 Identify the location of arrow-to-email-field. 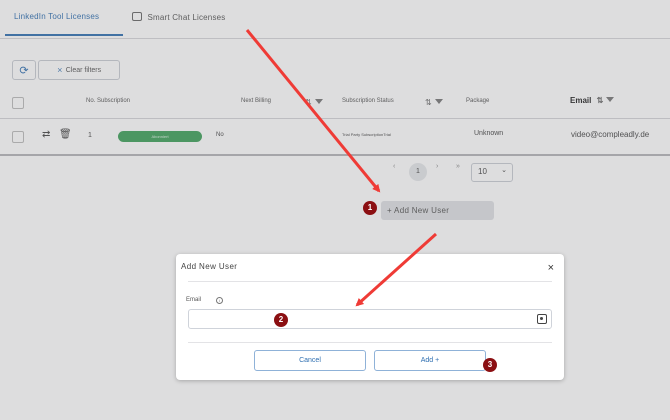
(396, 269).